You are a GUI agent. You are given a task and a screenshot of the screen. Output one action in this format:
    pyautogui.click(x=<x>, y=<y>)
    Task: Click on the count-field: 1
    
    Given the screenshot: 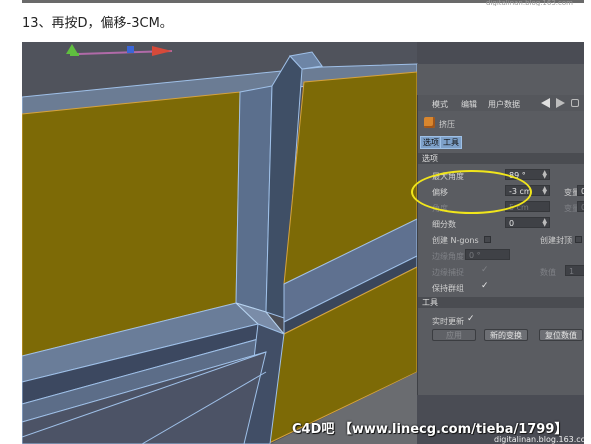 What is the action you would take?
    pyautogui.click(x=574, y=270)
    